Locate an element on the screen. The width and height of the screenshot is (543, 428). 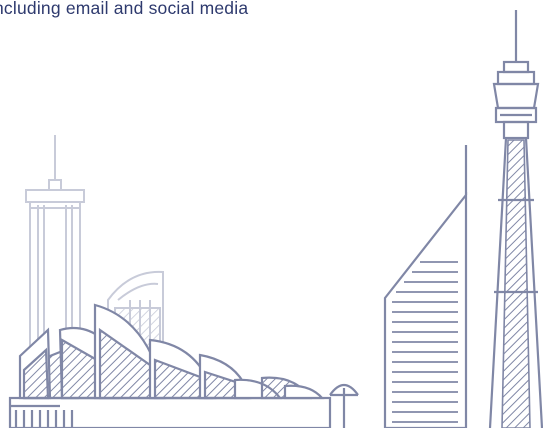
sydney-tower-icon is located at coordinates (515, 219).